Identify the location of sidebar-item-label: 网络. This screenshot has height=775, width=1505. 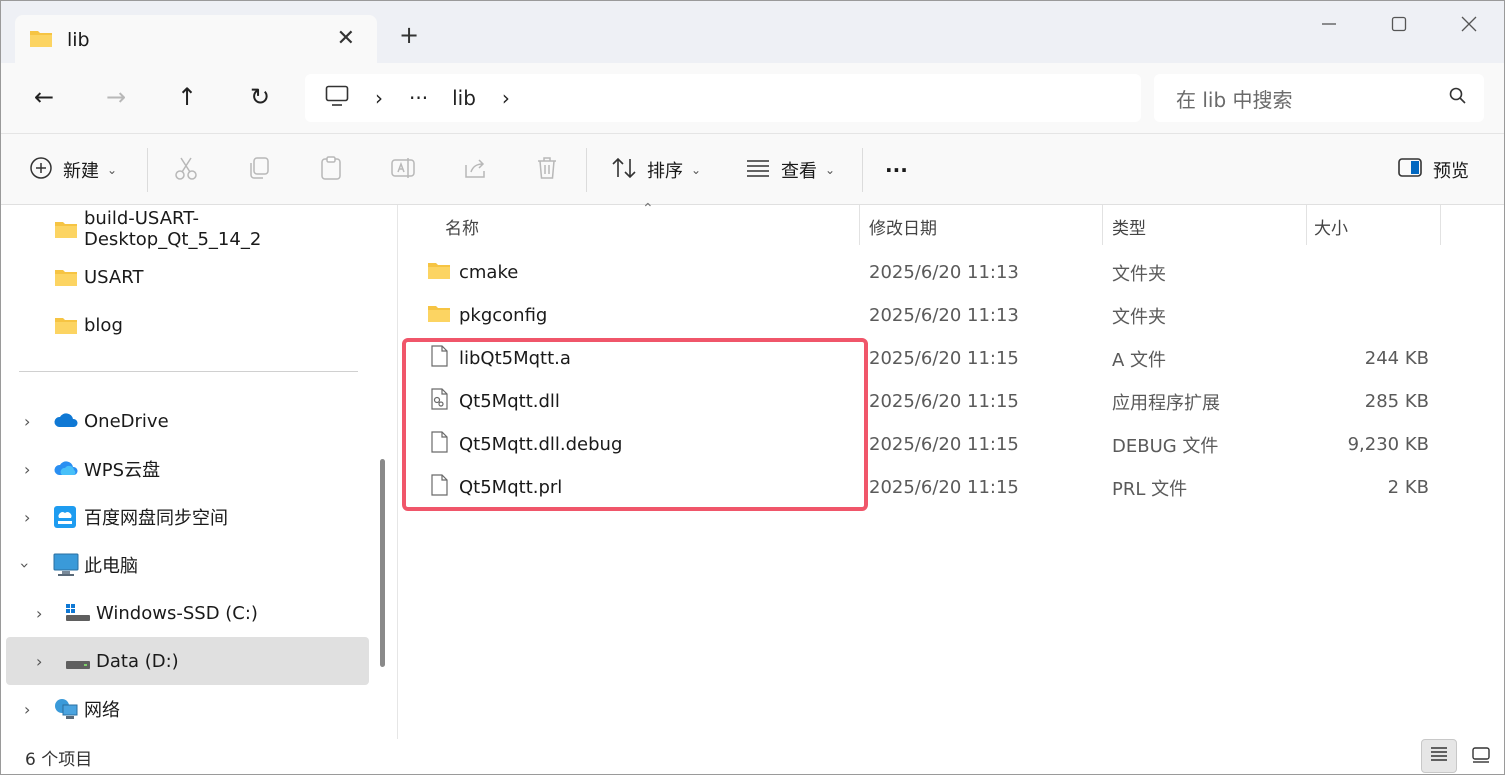
(102, 710).